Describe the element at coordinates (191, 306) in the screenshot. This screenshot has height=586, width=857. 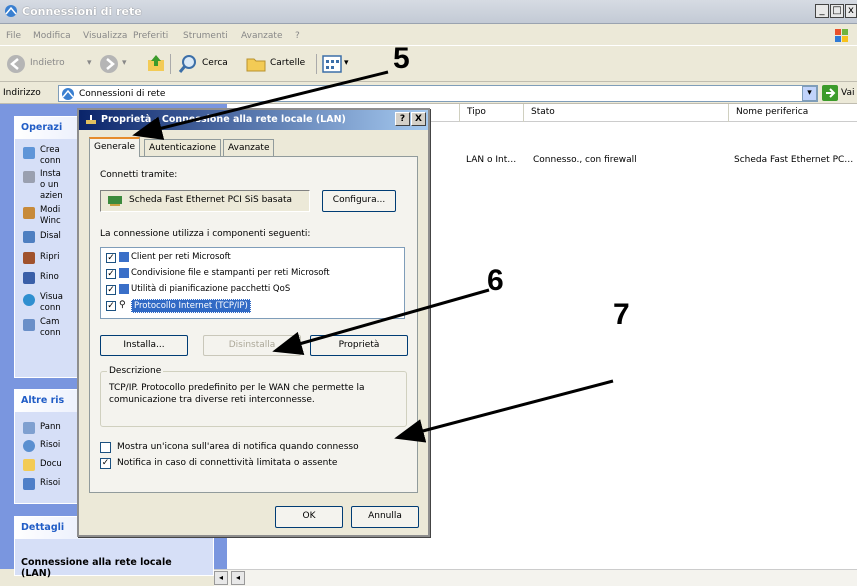
I see `component-item-selected: Protocollo Internet (TCP/IP)` at that location.